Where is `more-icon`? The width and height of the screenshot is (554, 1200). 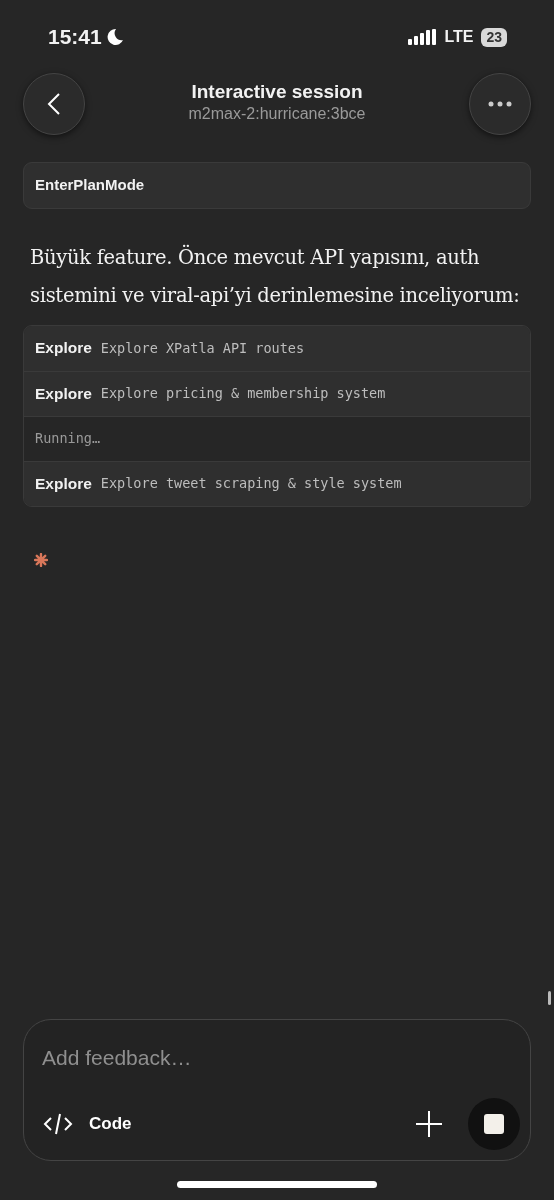
more-icon is located at coordinates (500, 104).